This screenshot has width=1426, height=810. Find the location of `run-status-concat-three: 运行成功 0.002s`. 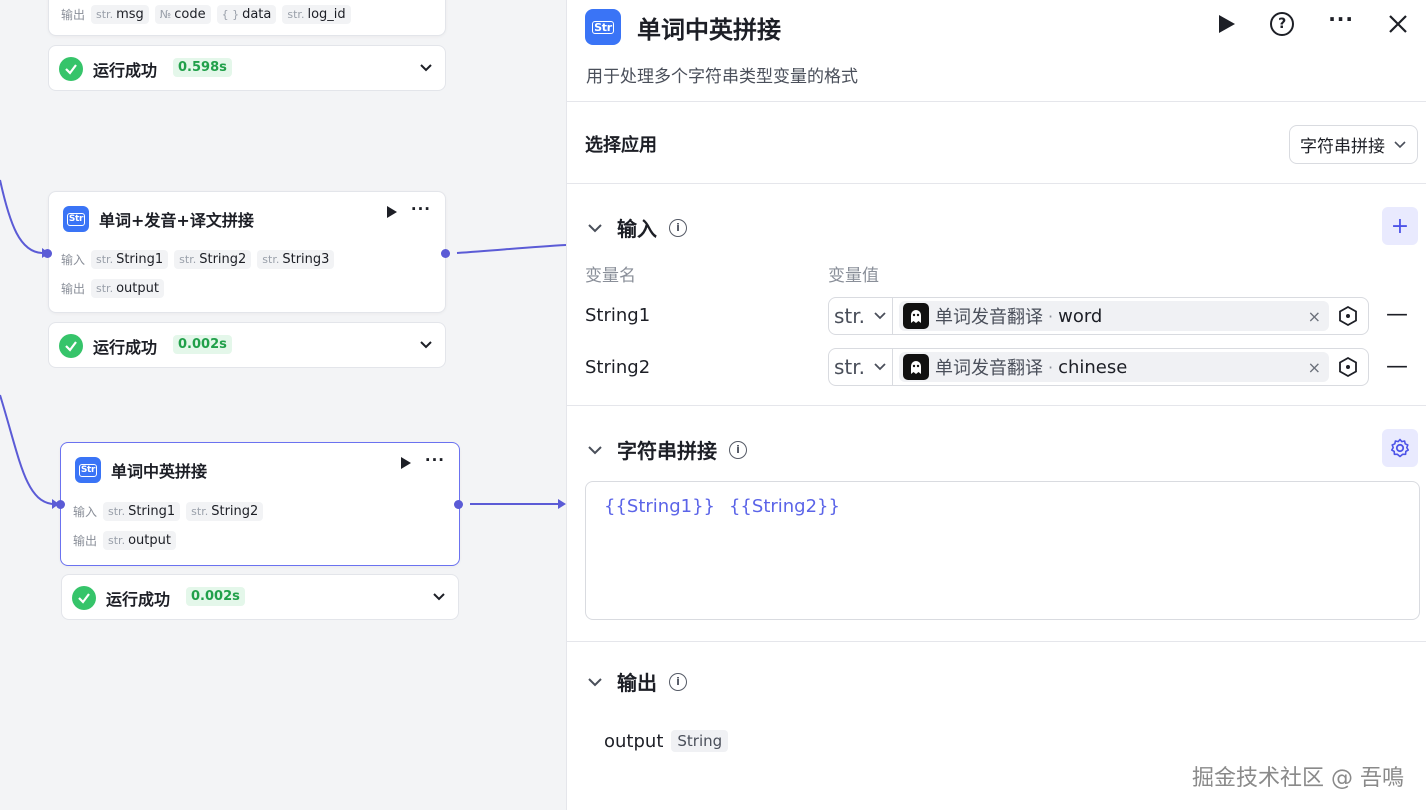

run-status-concat-three: 运行成功 0.002s is located at coordinates (247, 345).